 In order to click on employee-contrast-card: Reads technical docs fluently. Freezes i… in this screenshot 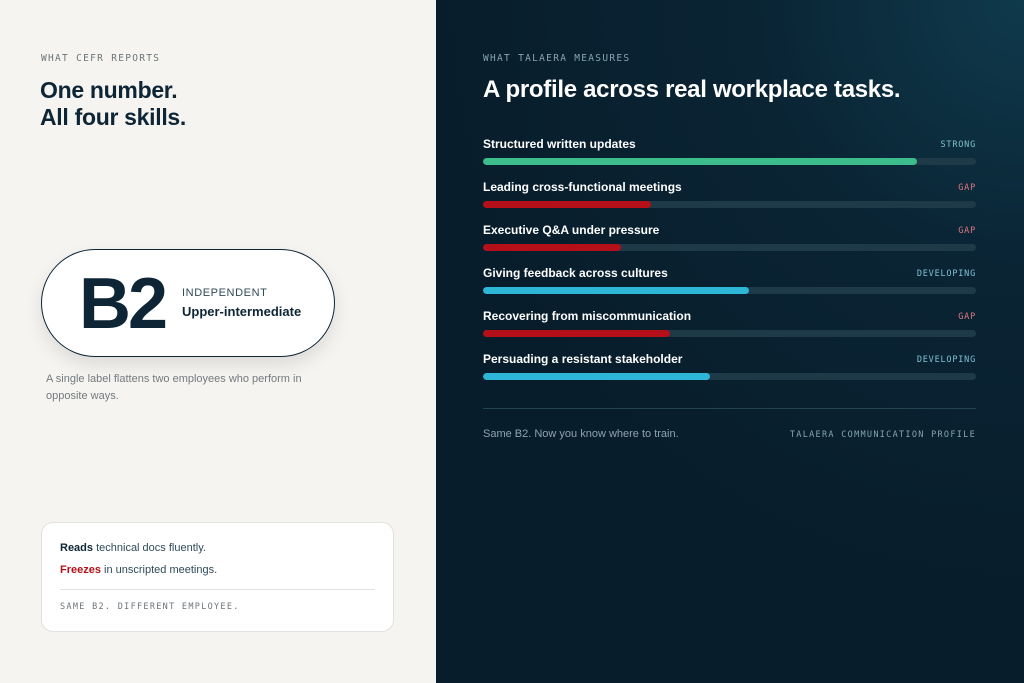, I will do `click(217, 577)`.